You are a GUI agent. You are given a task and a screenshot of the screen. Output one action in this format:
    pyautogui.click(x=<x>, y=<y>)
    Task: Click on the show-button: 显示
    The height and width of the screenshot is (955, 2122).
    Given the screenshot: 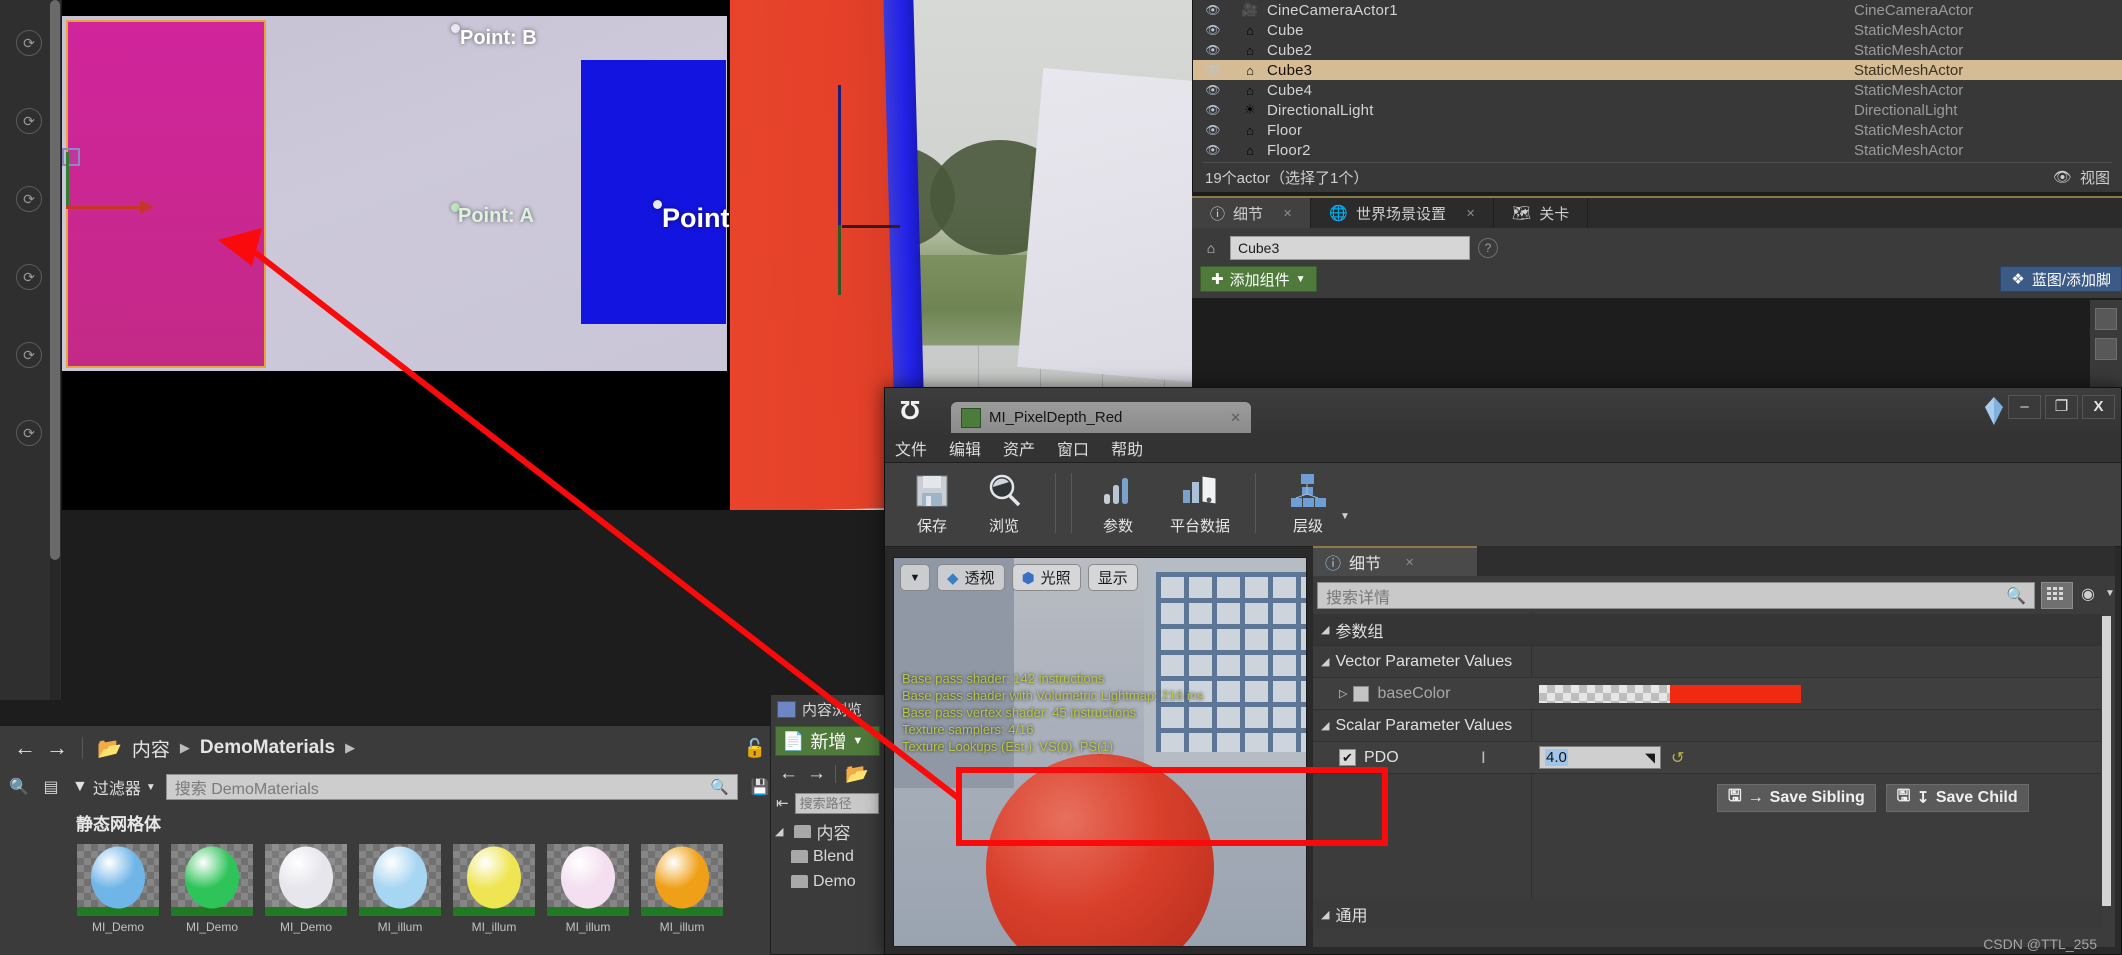 What is the action you would take?
    pyautogui.click(x=1112, y=577)
    